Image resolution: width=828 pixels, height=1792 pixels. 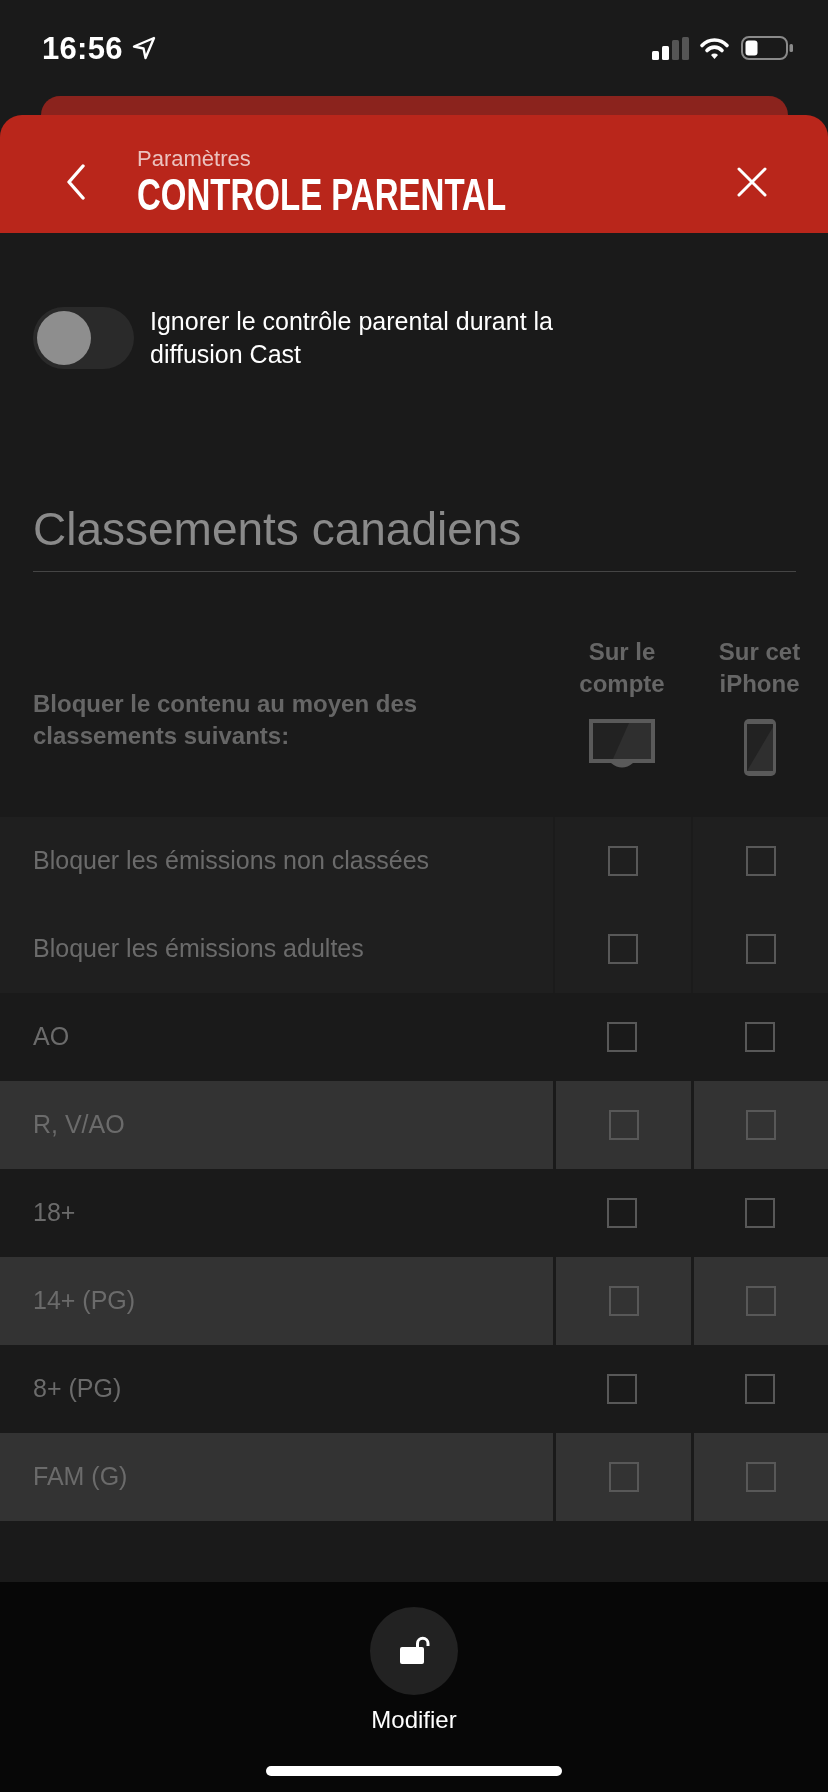 What do you see at coordinates (752, 181) in the screenshot?
I see `close-icon` at bounding box center [752, 181].